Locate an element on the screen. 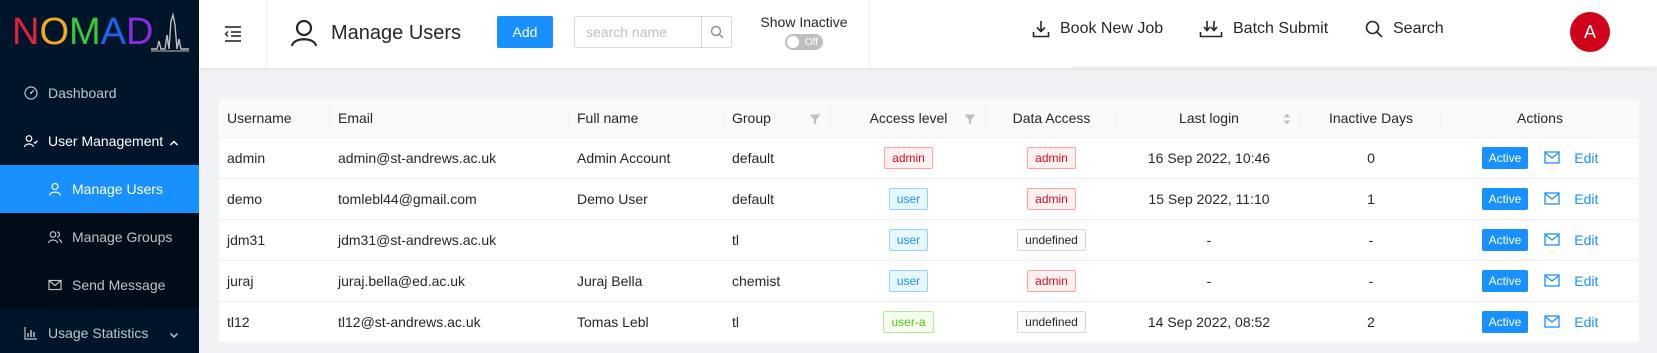 The height and width of the screenshot is (353, 1657). logo-text: NOMAD is located at coordinates (82, 32).